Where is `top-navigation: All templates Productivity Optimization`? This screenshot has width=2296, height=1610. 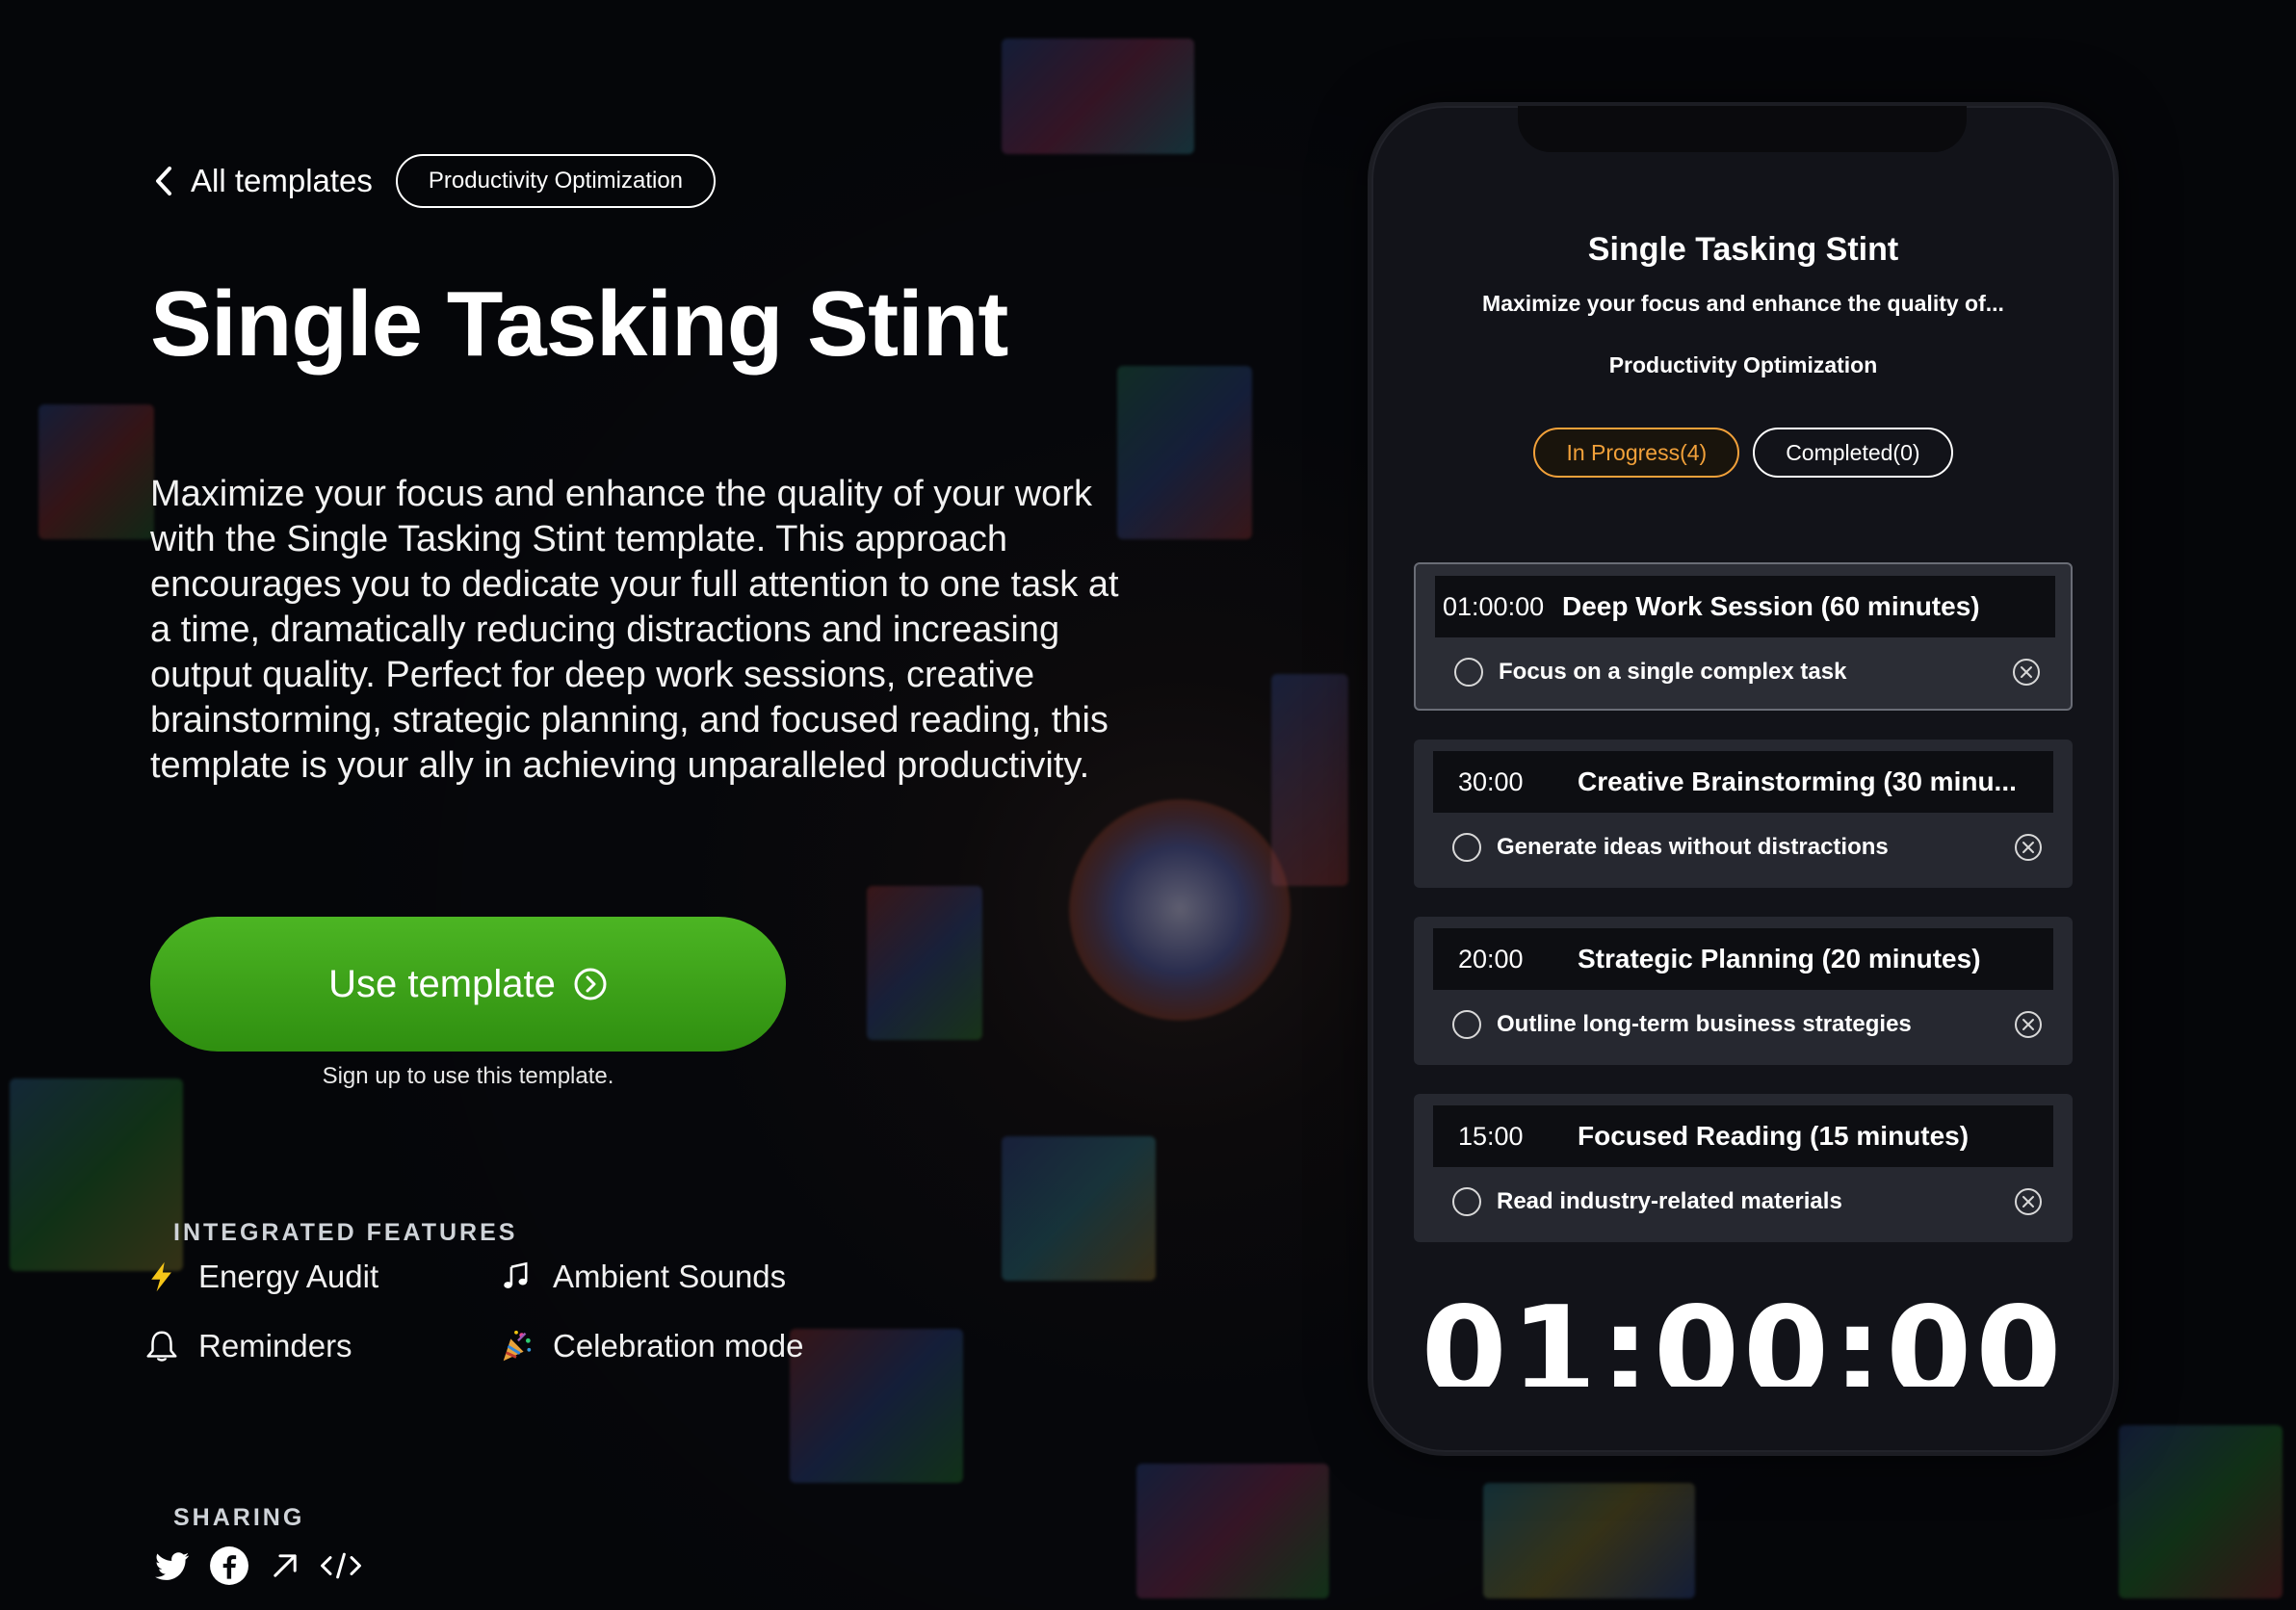 top-navigation: All templates Productivity Optimization is located at coordinates (433, 181).